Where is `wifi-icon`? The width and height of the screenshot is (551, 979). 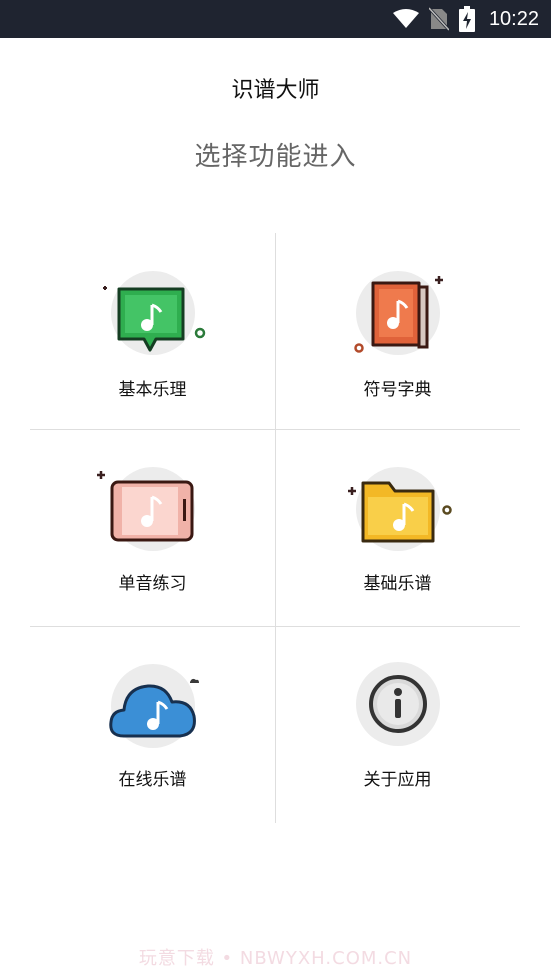
wifi-icon is located at coordinates (405, 18).